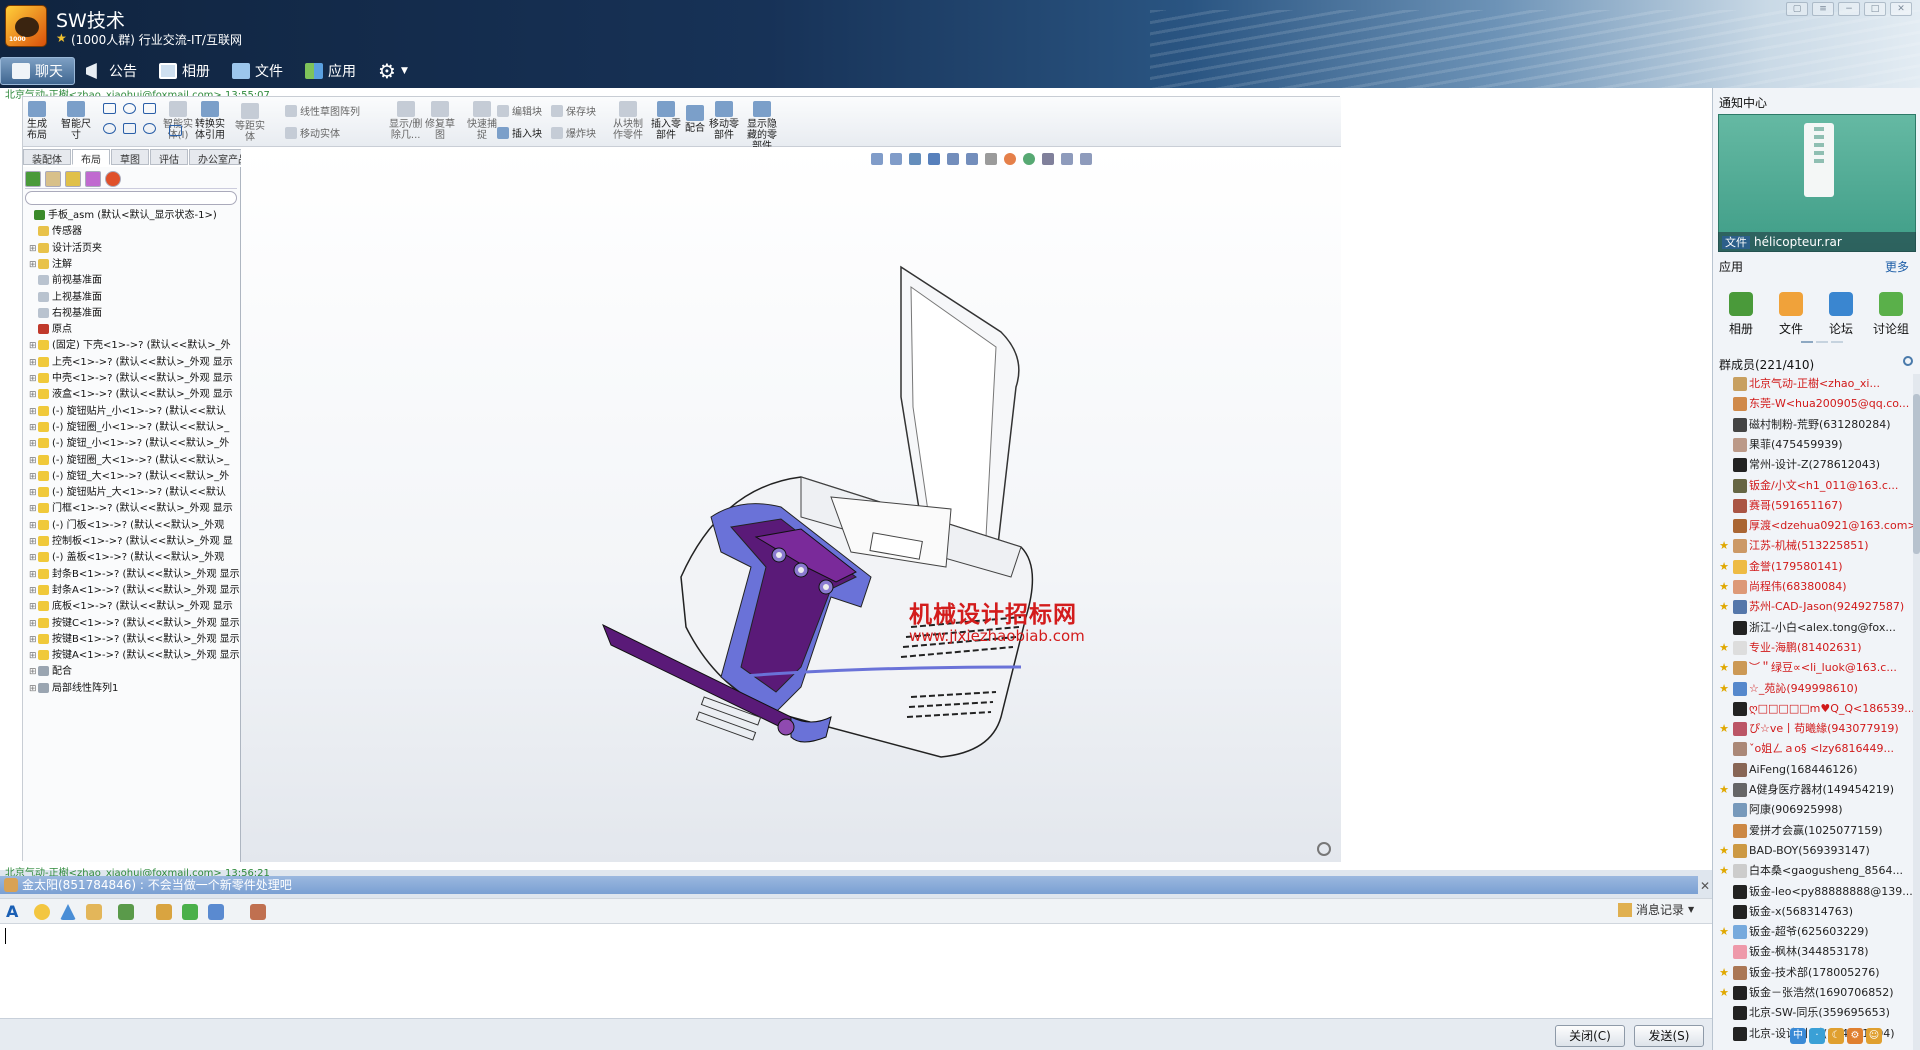 This screenshot has width=1920, height=1050. What do you see at coordinates (37, 71) in the screenshot?
I see `tab-chat: 聊天` at bounding box center [37, 71].